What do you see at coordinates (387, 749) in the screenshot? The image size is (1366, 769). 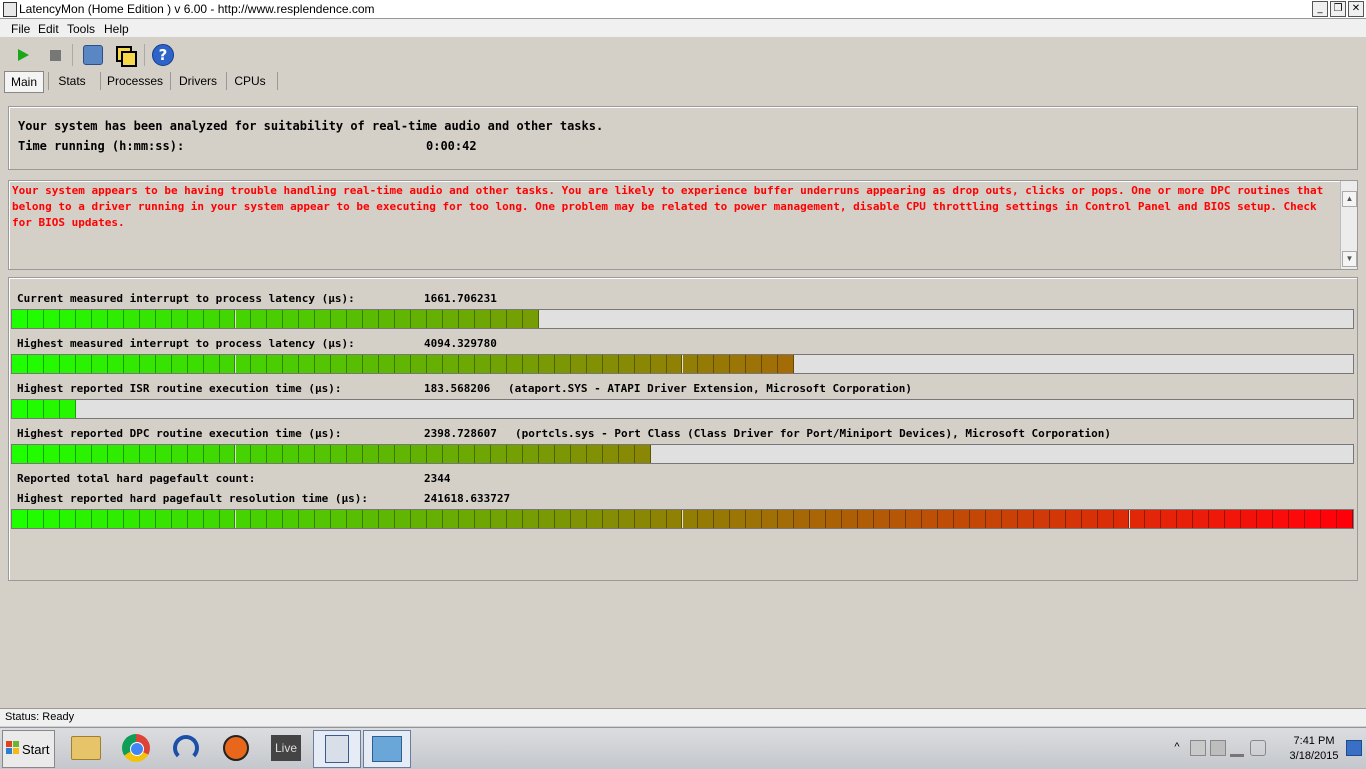 I see `taskbar-monitor` at bounding box center [387, 749].